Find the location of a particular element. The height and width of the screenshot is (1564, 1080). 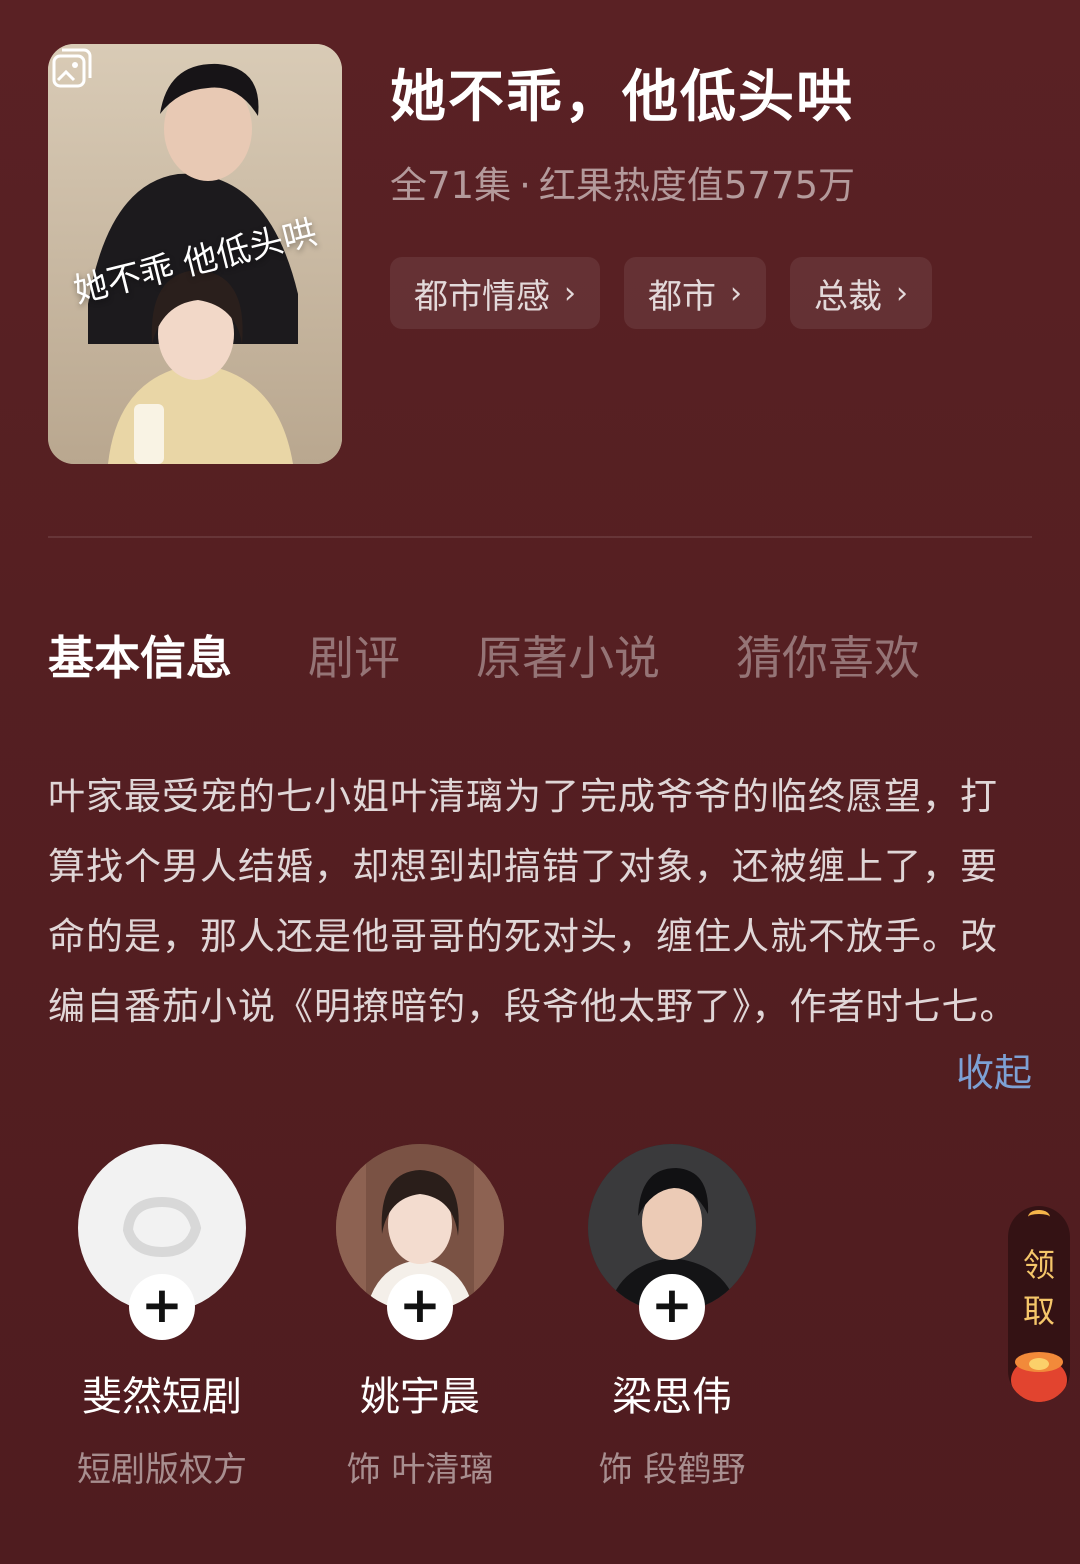

tab-original-novel: 原著小说 is located at coordinates (568, 655).